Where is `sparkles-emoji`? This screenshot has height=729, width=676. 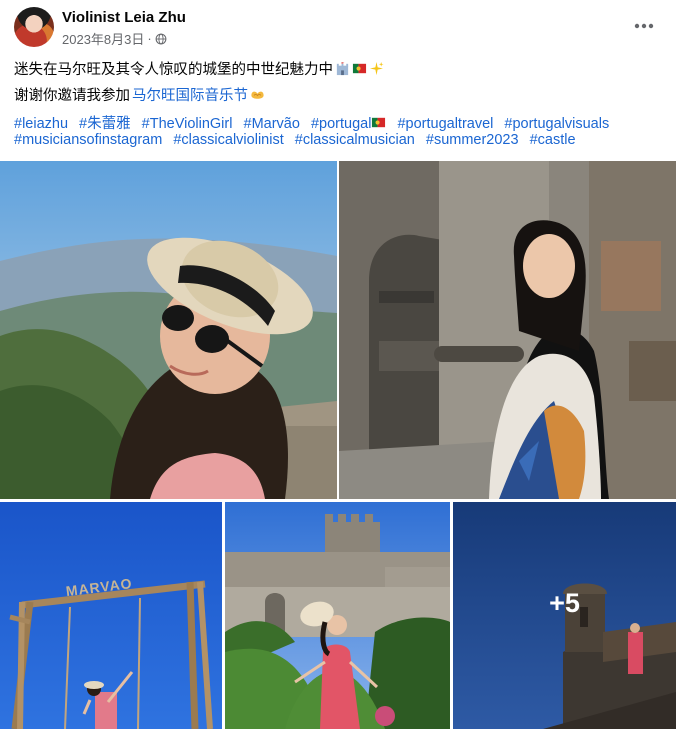 sparkles-emoji is located at coordinates (376, 68).